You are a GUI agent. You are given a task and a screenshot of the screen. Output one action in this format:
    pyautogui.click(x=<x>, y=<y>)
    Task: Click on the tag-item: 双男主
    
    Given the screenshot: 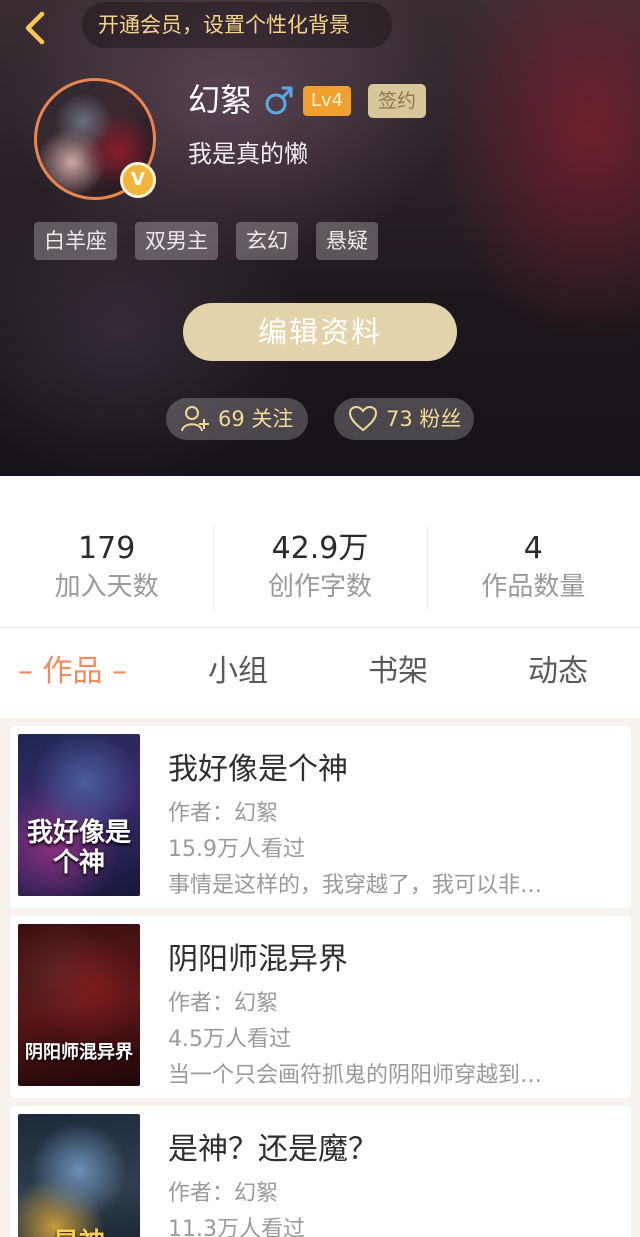 What is the action you would take?
    pyautogui.click(x=176, y=241)
    